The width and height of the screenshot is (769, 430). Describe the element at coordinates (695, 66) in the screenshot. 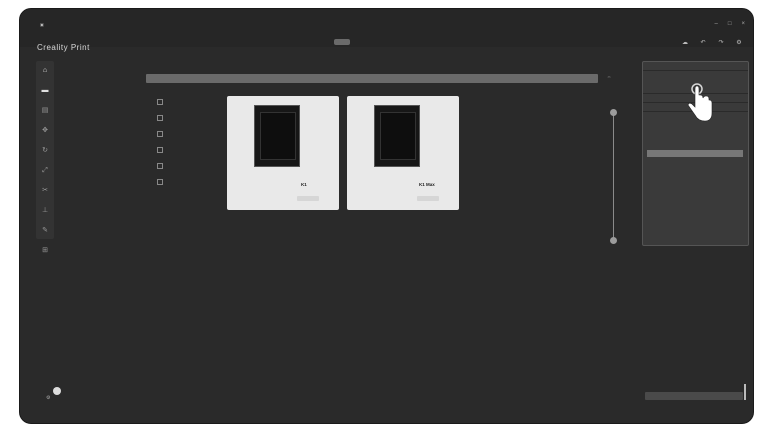

I see `panel-section-printer` at that location.